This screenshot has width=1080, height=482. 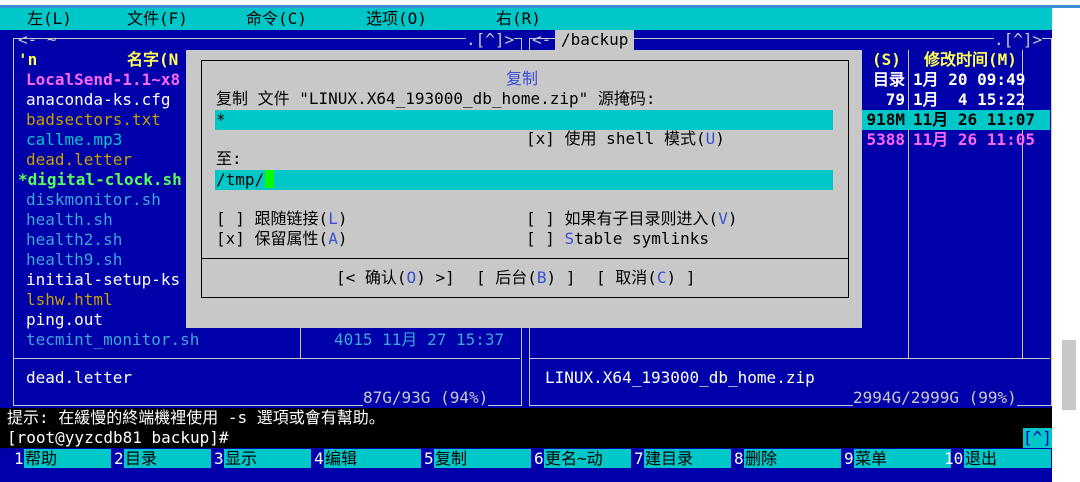 What do you see at coordinates (885, 139) in the screenshot?
I see `file-size: 5388` at bounding box center [885, 139].